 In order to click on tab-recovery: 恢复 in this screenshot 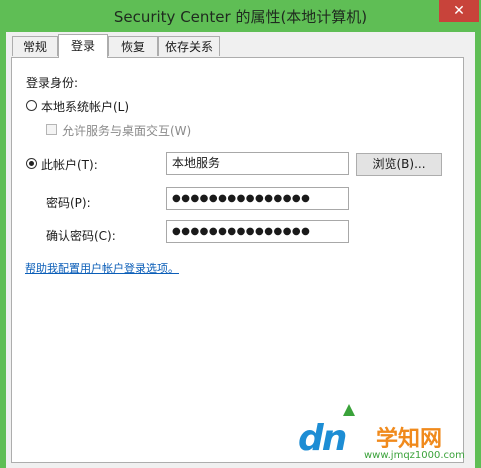, I will do `click(133, 46)`.